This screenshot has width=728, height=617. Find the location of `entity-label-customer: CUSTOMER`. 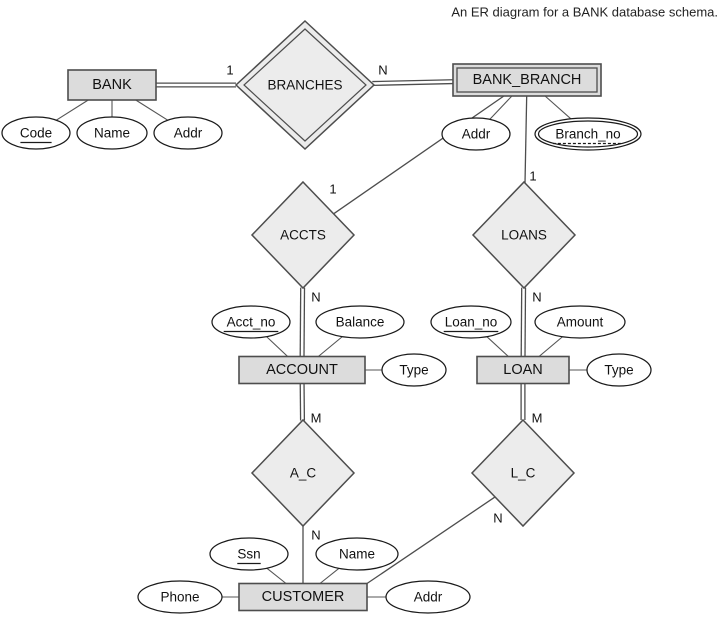

entity-label-customer: CUSTOMER is located at coordinates (303, 597).